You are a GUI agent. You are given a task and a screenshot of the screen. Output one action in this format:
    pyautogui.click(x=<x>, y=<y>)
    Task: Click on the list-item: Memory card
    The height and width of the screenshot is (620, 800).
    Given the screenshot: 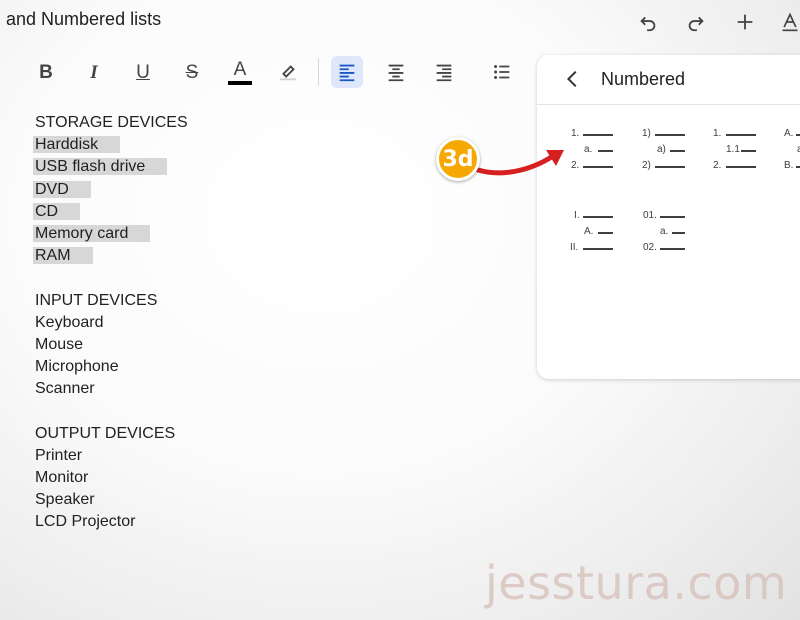 What is the action you would take?
    pyautogui.click(x=92, y=233)
    